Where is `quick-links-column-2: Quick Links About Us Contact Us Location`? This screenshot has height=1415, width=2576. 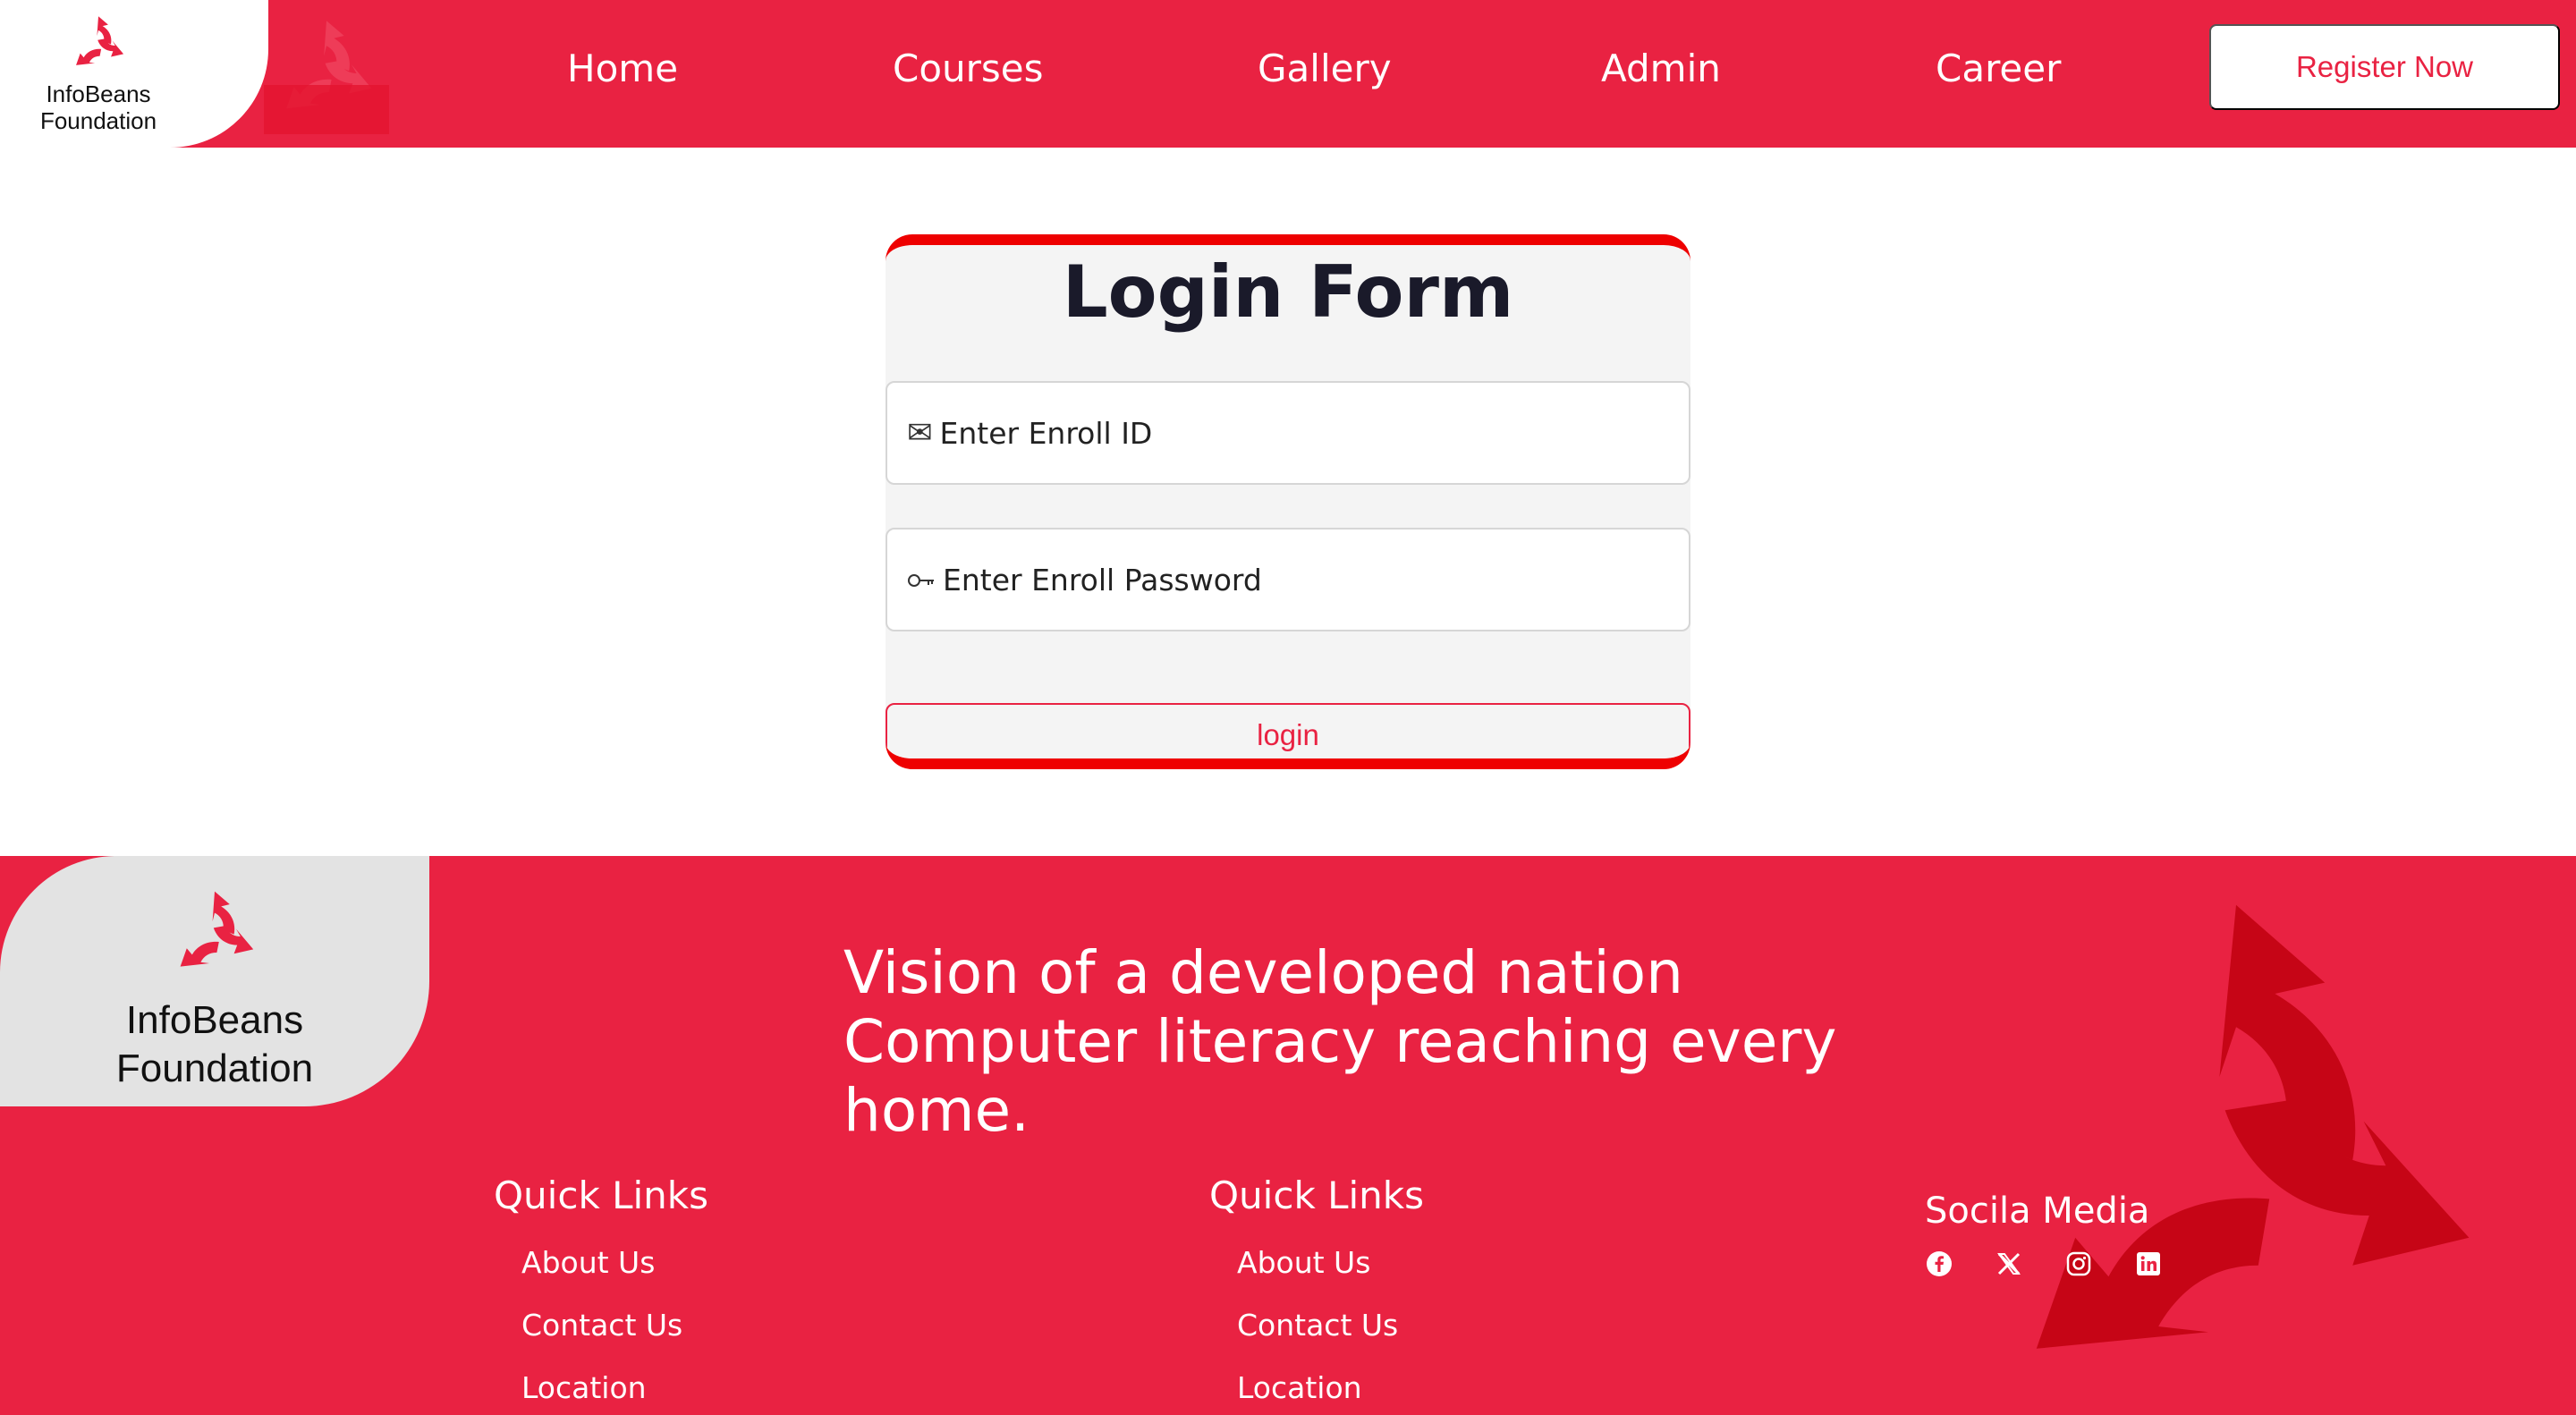 quick-links-column-2: Quick Links About Us Contact Us Location is located at coordinates (1343, 1295).